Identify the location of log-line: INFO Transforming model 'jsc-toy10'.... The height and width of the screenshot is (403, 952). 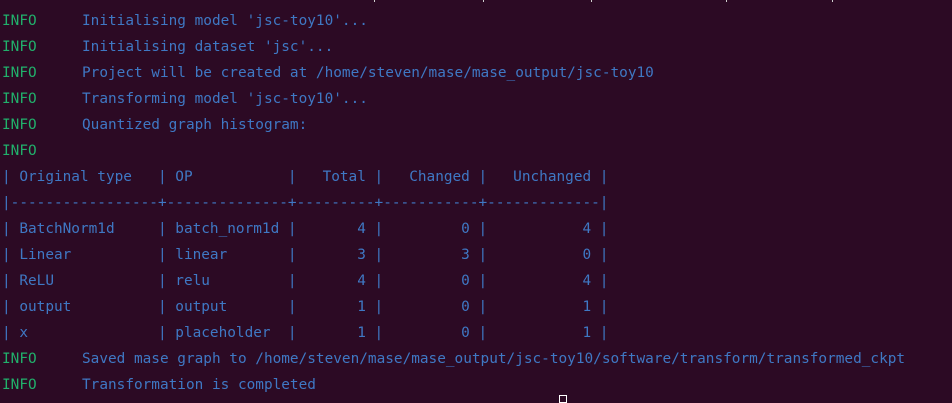
(477, 99).